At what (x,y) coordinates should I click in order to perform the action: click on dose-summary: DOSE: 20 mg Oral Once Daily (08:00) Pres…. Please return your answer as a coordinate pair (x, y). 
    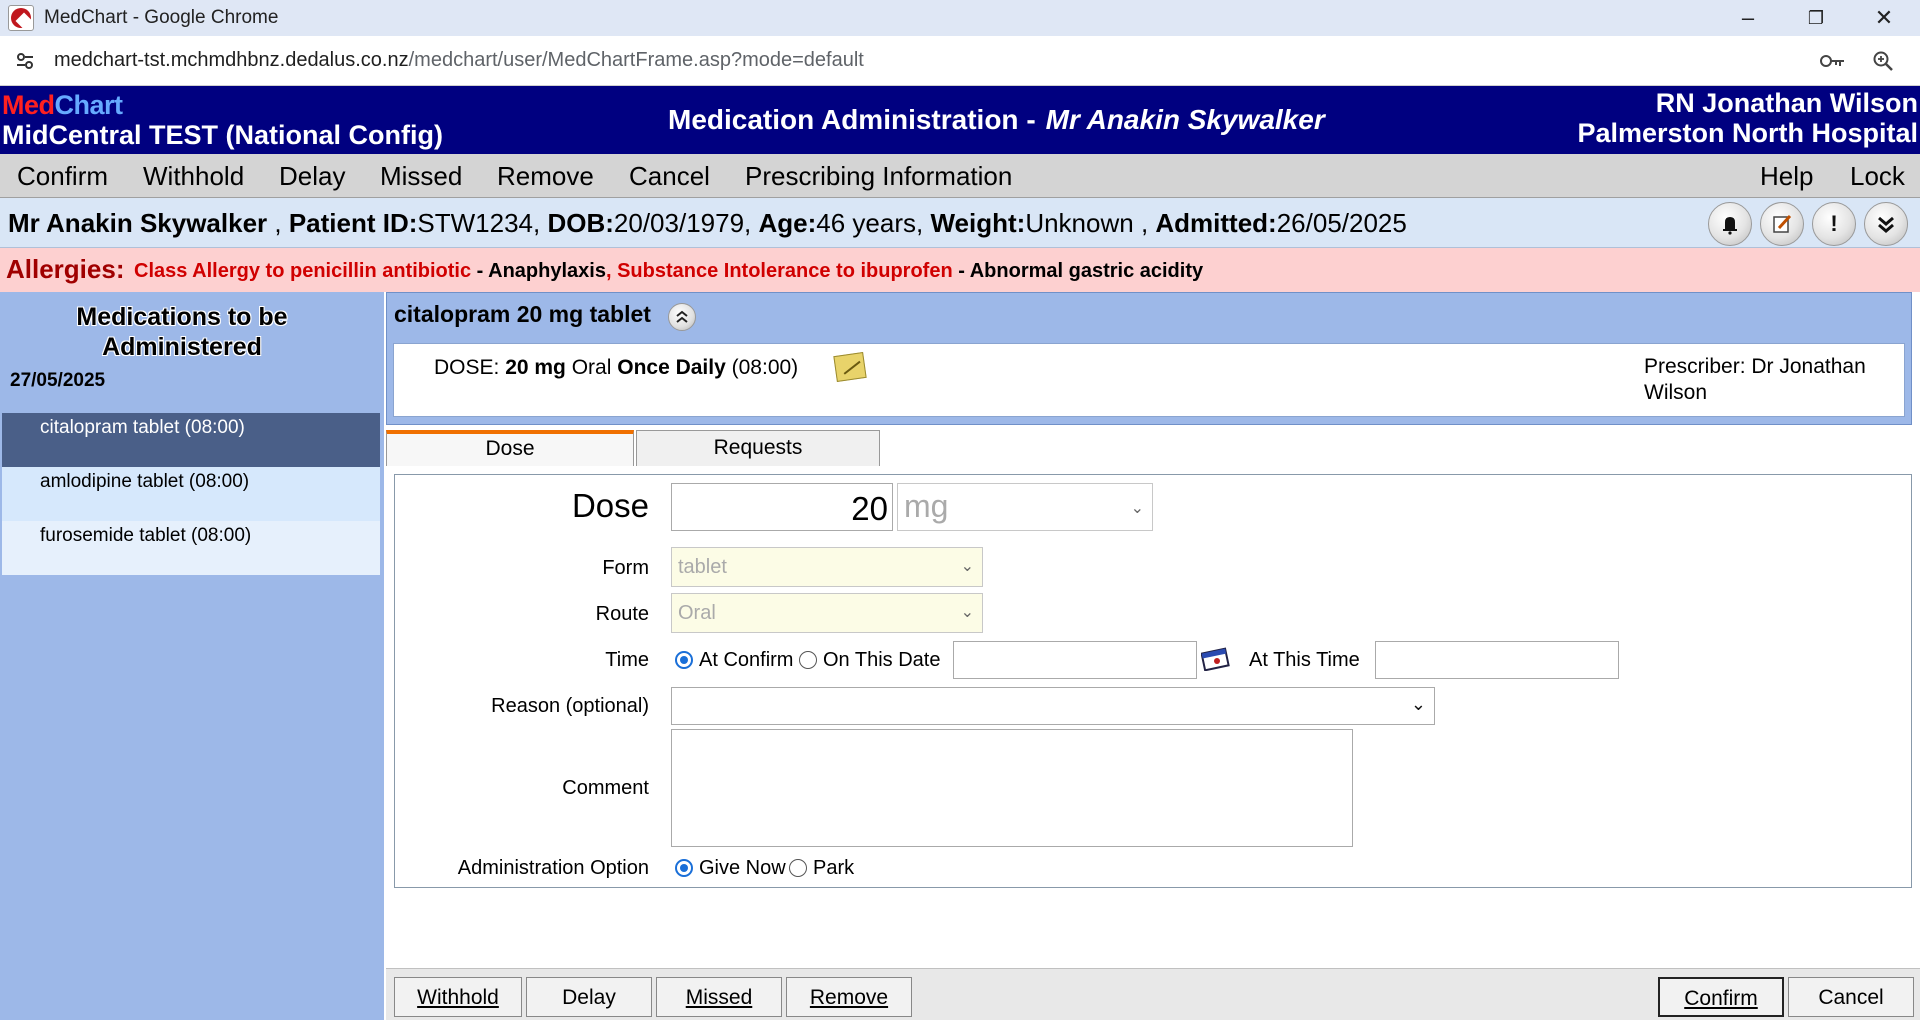
    Looking at the image, I should click on (1149, 380).